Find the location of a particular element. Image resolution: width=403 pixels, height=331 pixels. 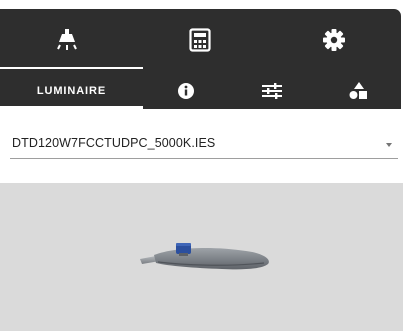

gear-icon is located at coordinates (333, 40).